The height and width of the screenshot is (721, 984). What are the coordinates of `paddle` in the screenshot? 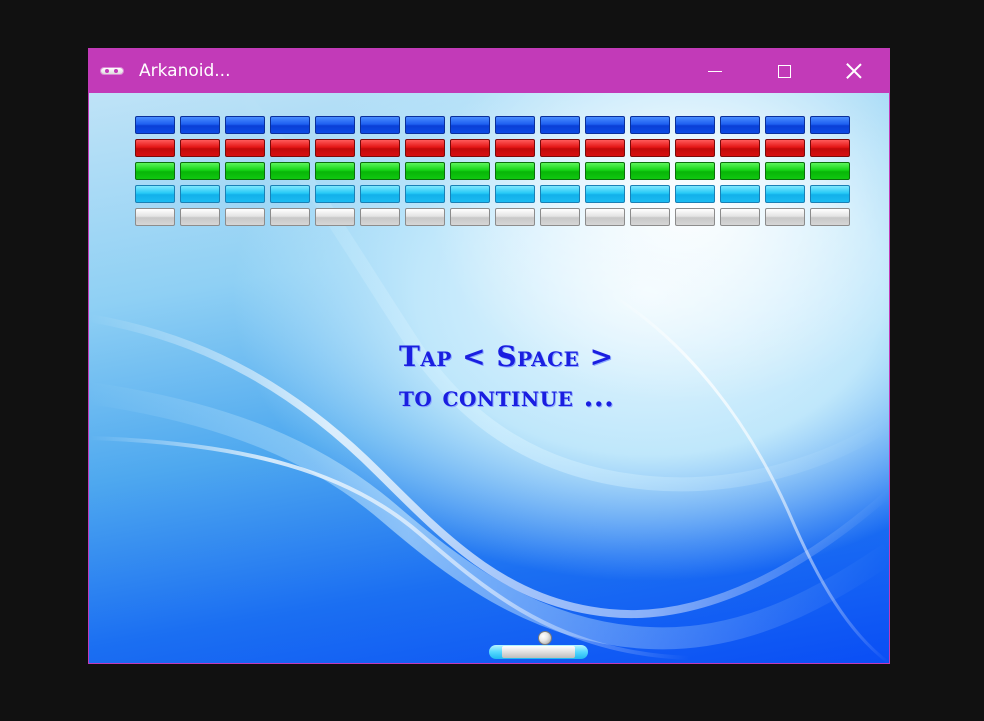 It's located at (538, 652).